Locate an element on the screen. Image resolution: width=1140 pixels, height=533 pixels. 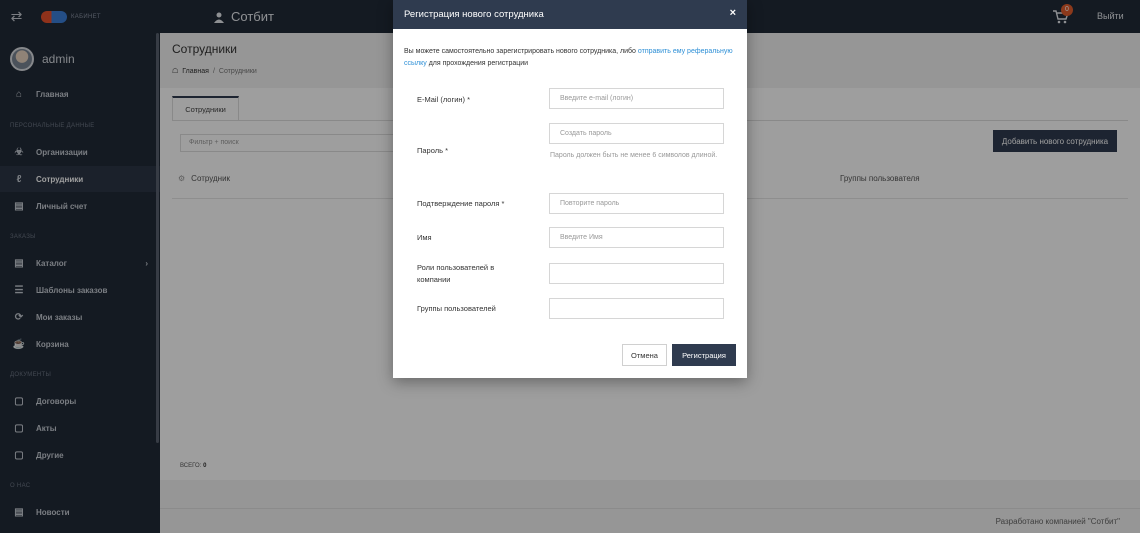
cancel-button: Отмена is located at coordinates (644, 355).